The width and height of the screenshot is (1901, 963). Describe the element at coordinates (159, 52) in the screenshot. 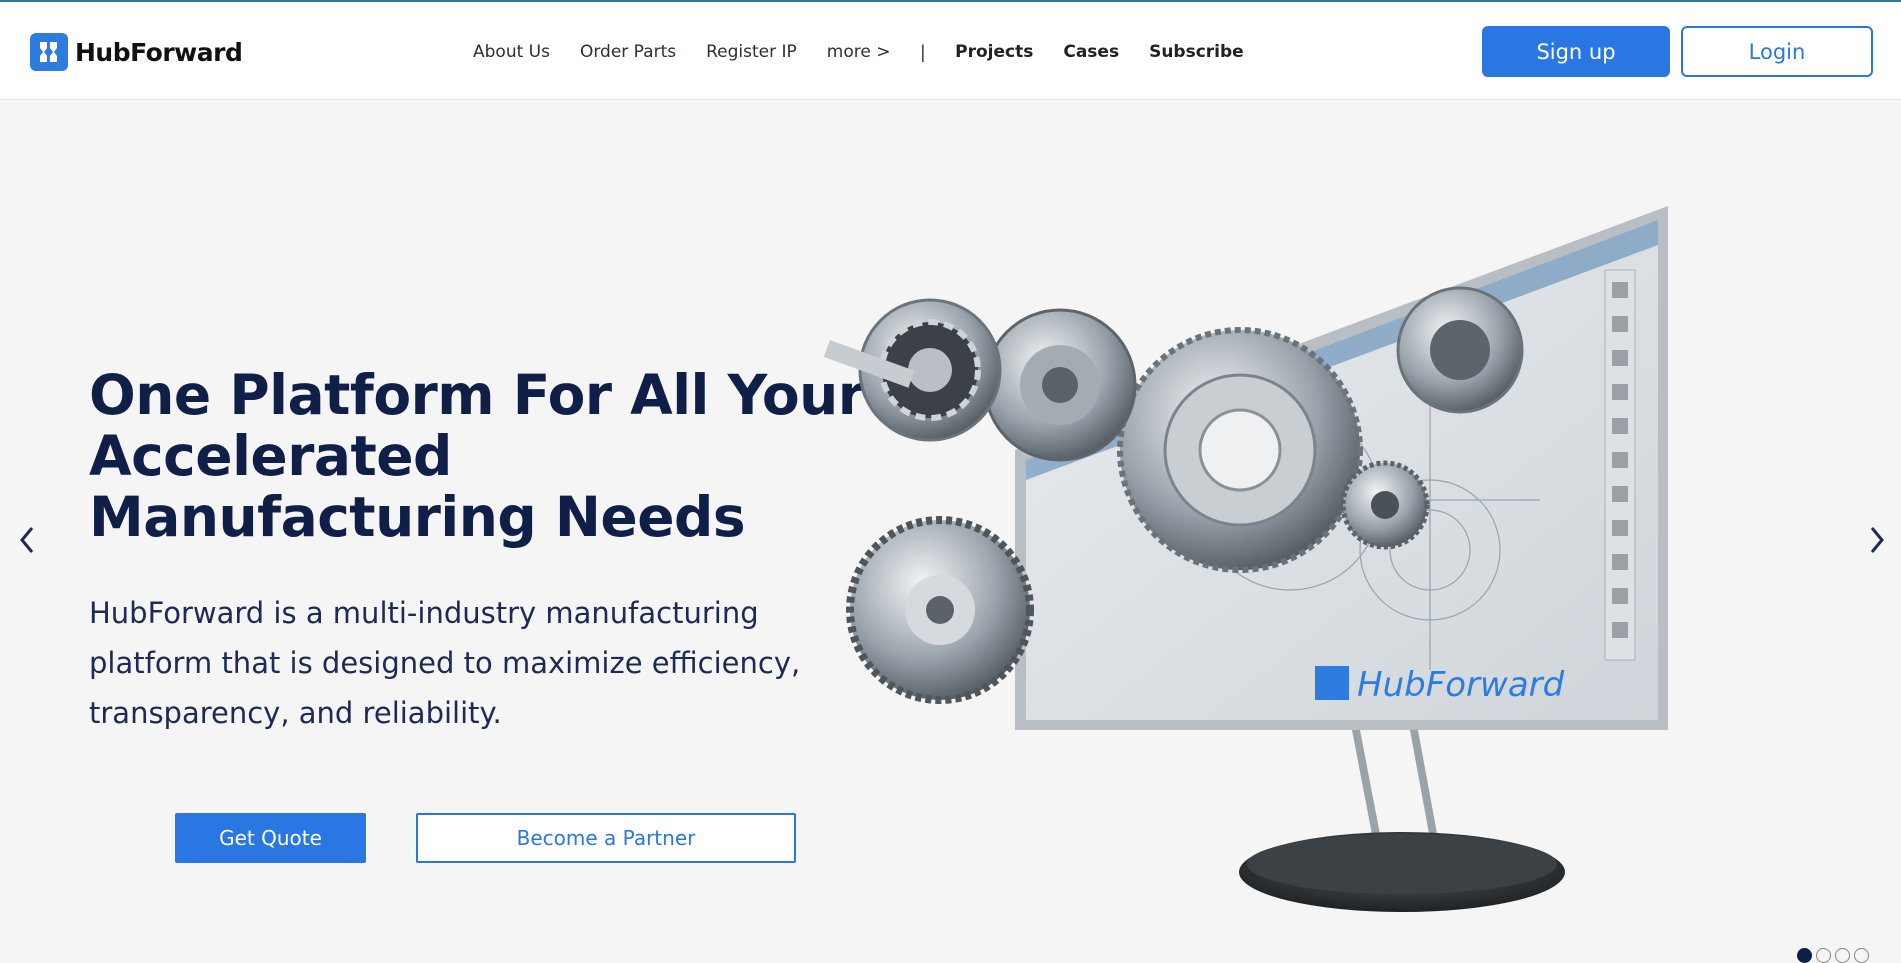

I see `logo-text: HubForward` at that location.